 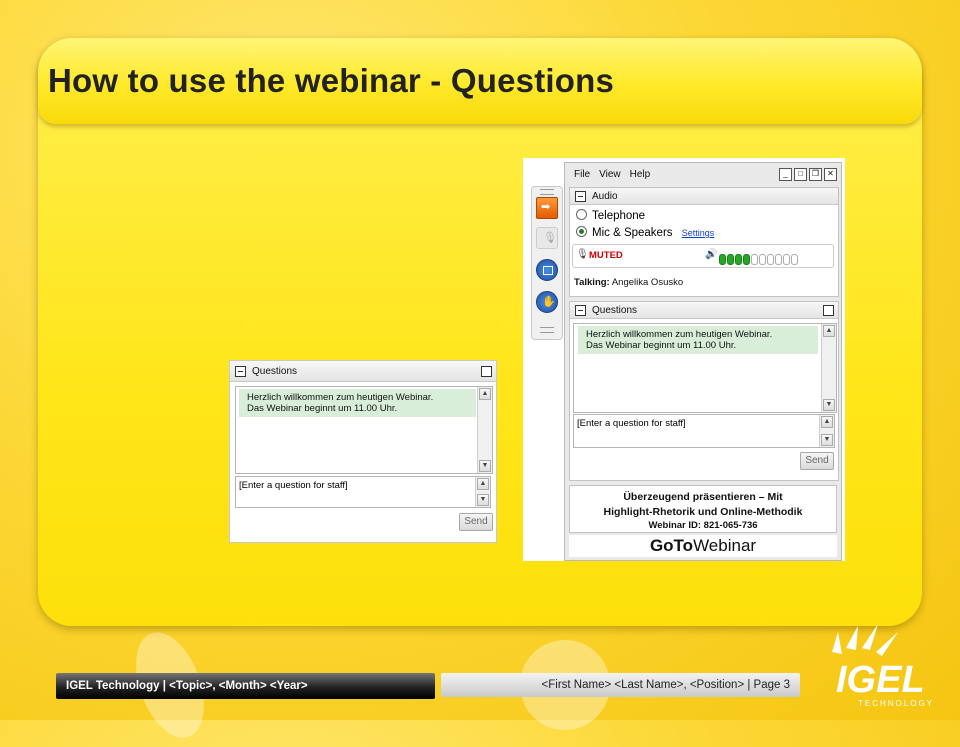 What do you see at coordinates (581, 231) in the screenshot?
I see `radio-mic` at bounding box center [581, 231].